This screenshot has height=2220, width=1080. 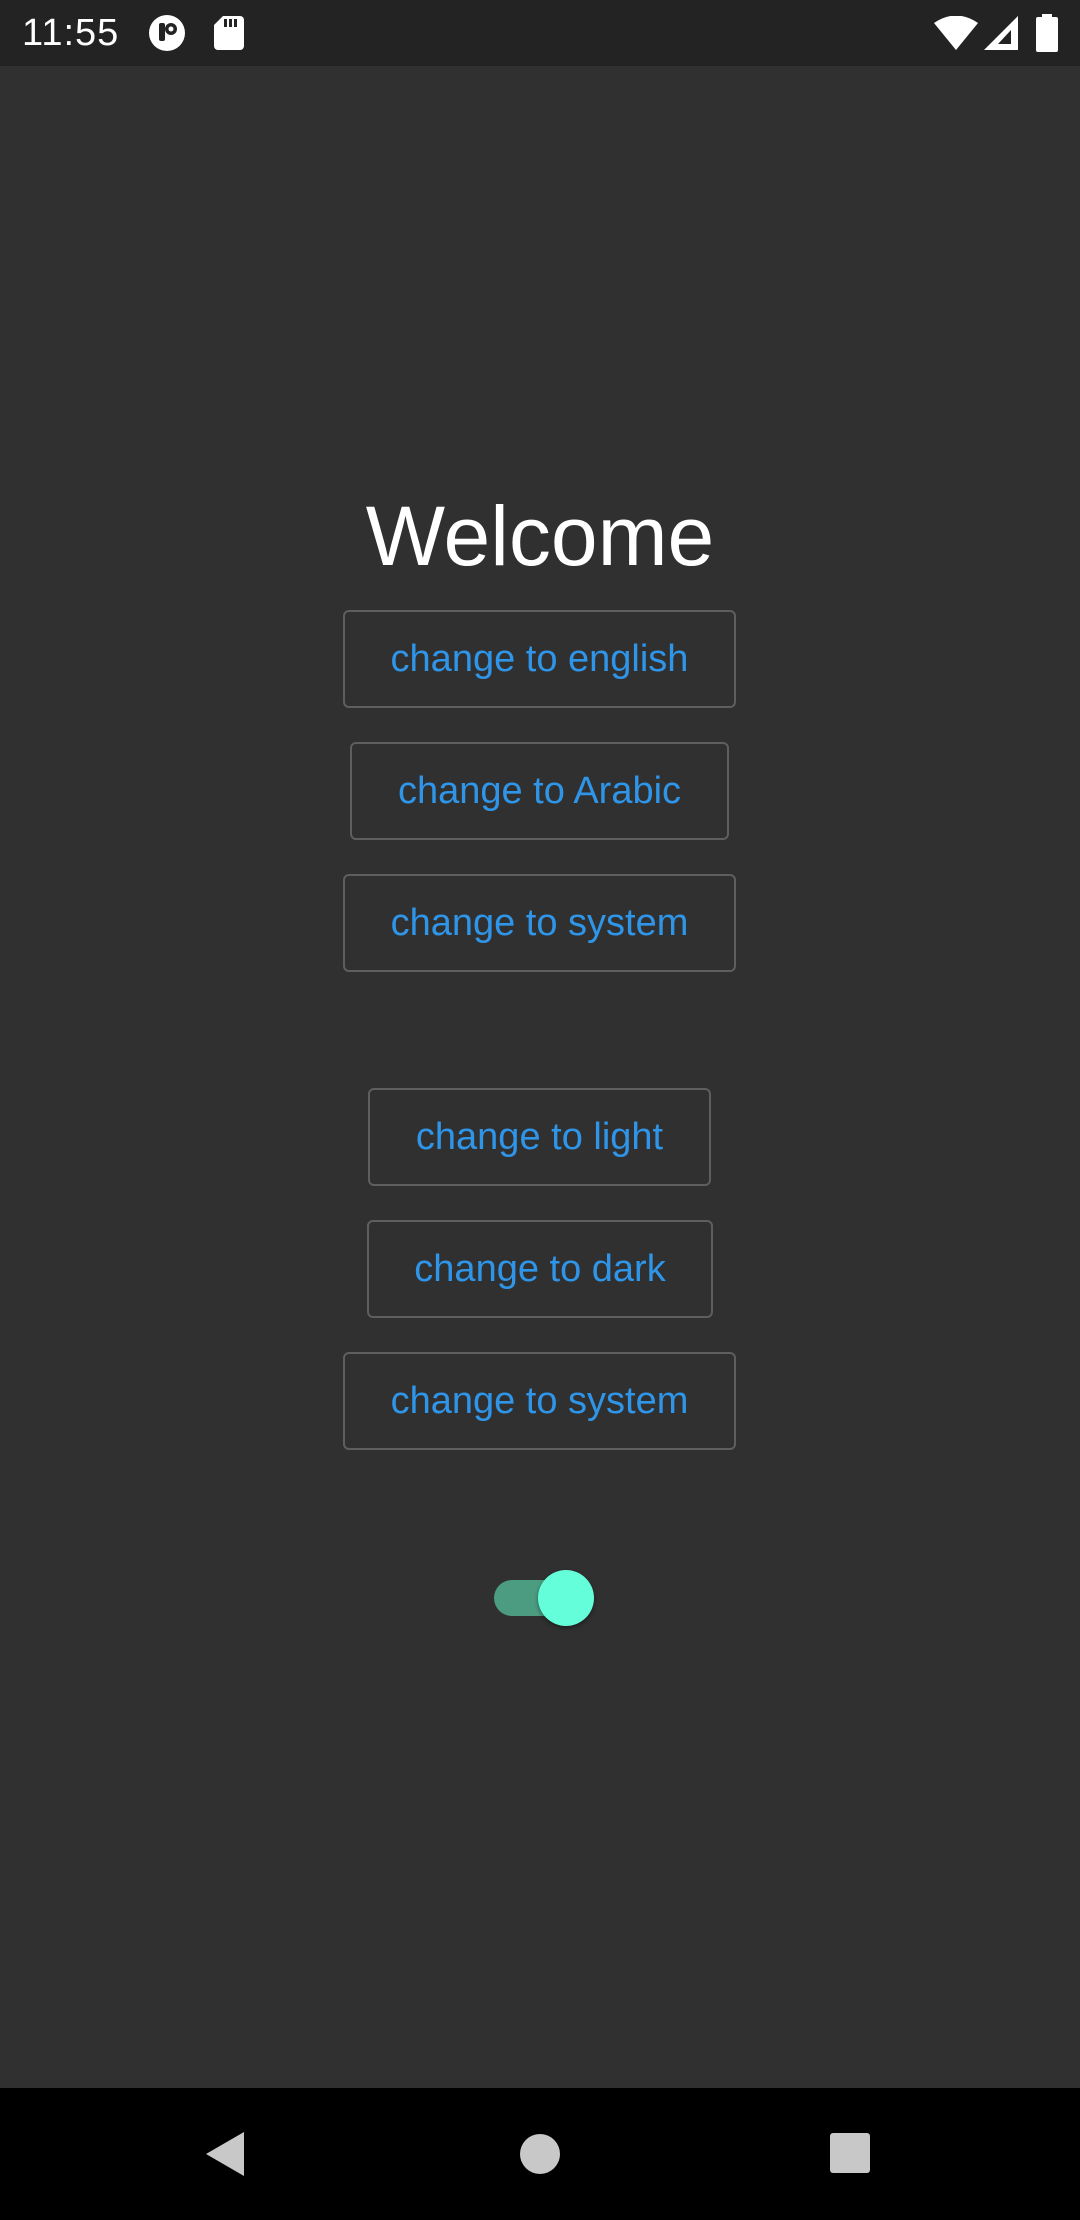 What do you see at coordinates (956, 33) in the screenshot?
I see `wifi-icon` at bounding box center [956, 33].